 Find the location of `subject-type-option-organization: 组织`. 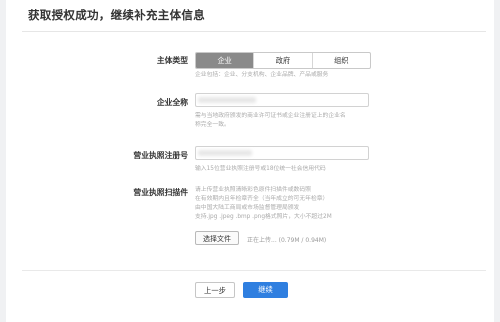

subject-type-option-organization: 组织 is located at coordinates (341, 60).